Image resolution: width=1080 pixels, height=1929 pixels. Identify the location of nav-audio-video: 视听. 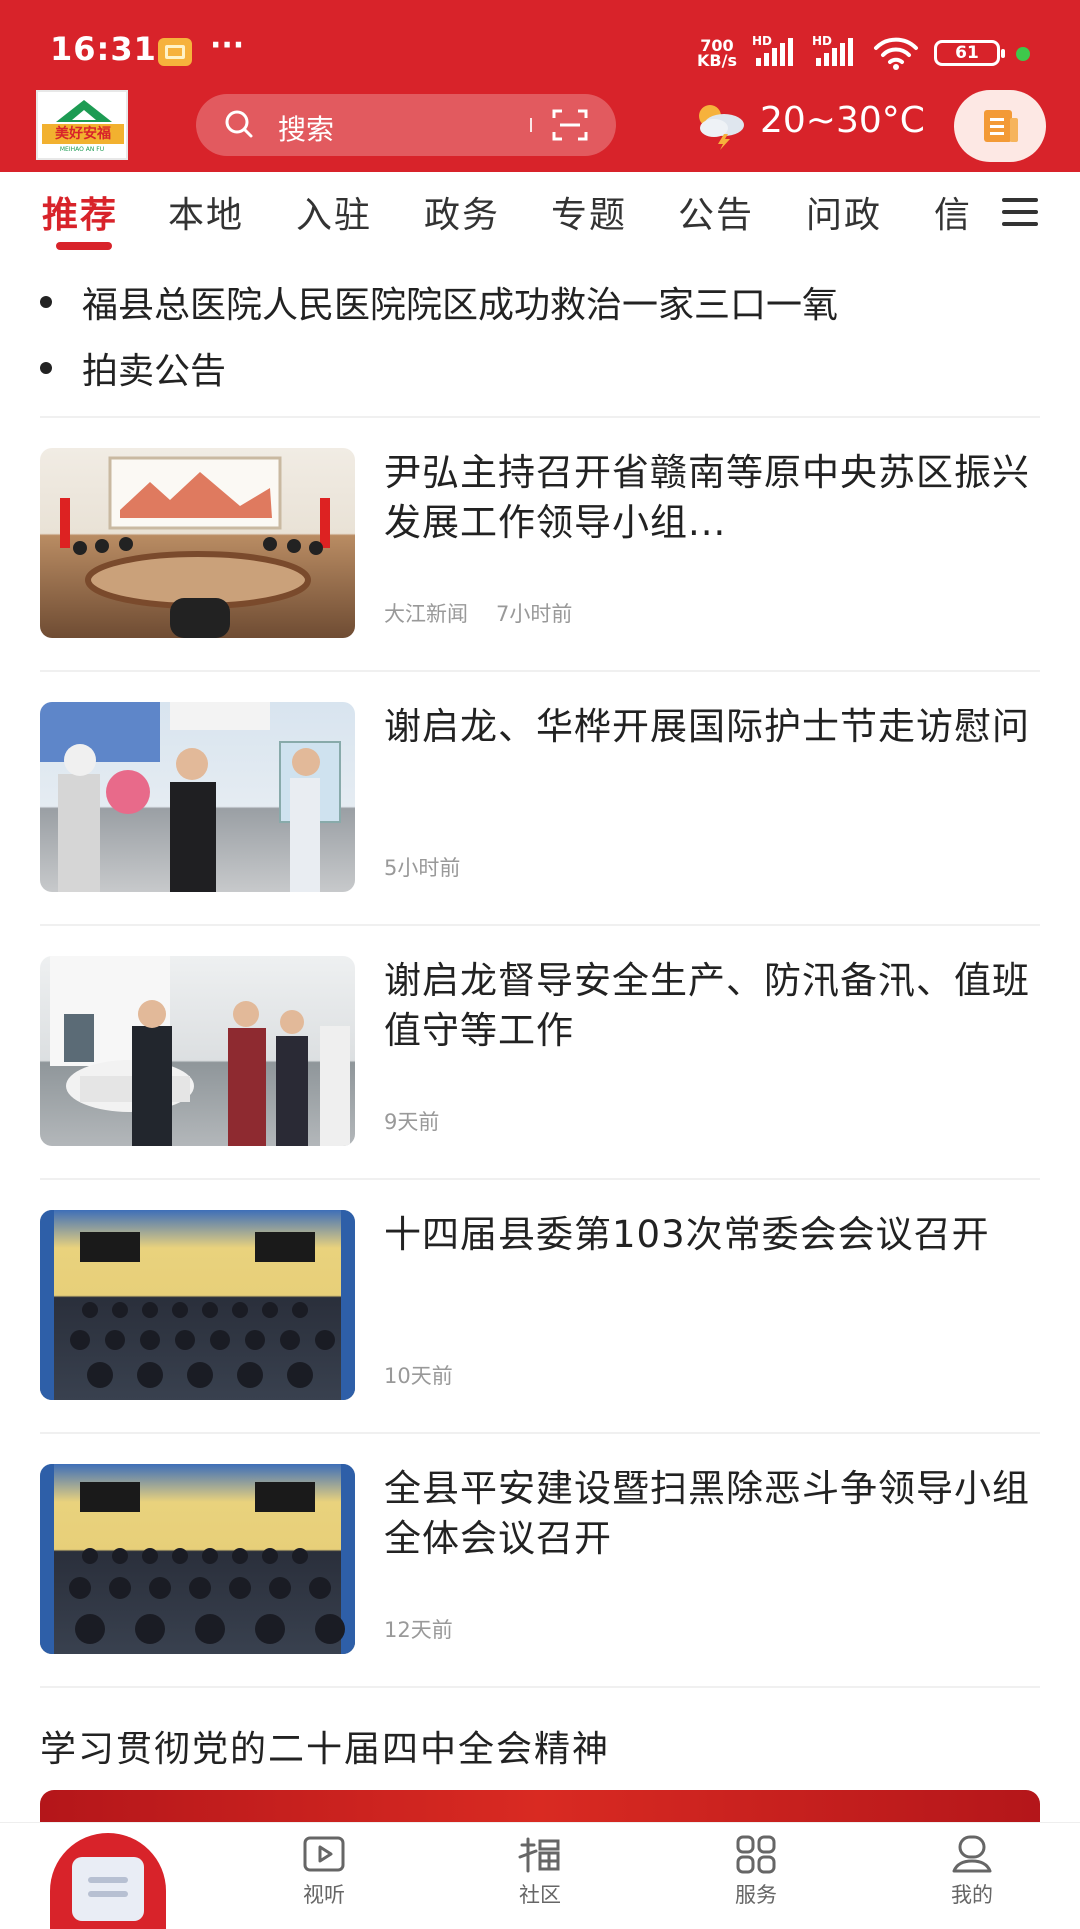
(324, 1877).